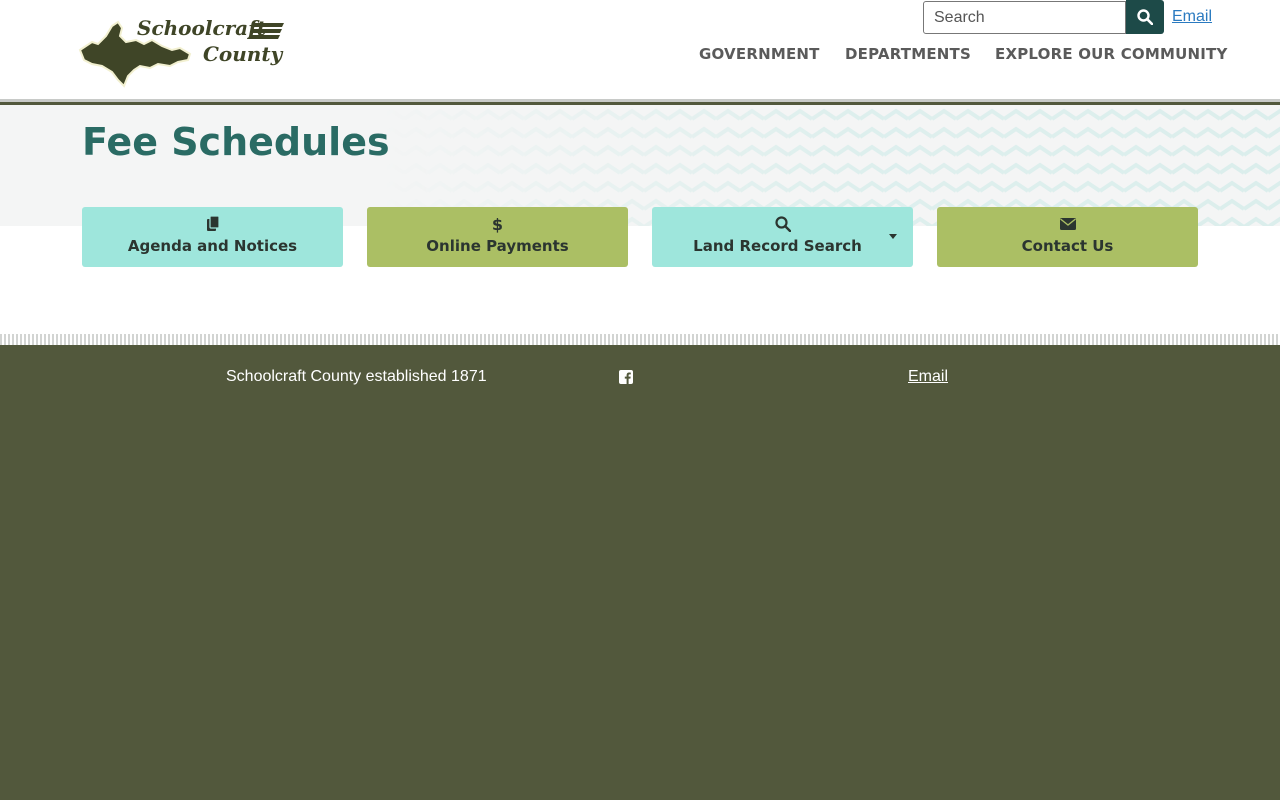  I want to click on logo-text-line2: County, so click(243, 54).